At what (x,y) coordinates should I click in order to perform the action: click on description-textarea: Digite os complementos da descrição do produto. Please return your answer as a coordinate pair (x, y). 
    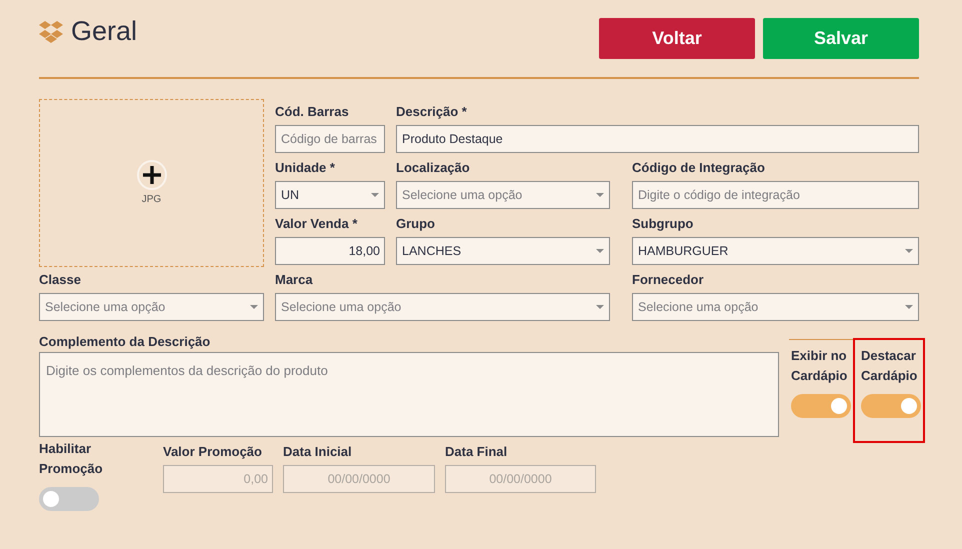
    Looking at the image, I should click on (409, 394).